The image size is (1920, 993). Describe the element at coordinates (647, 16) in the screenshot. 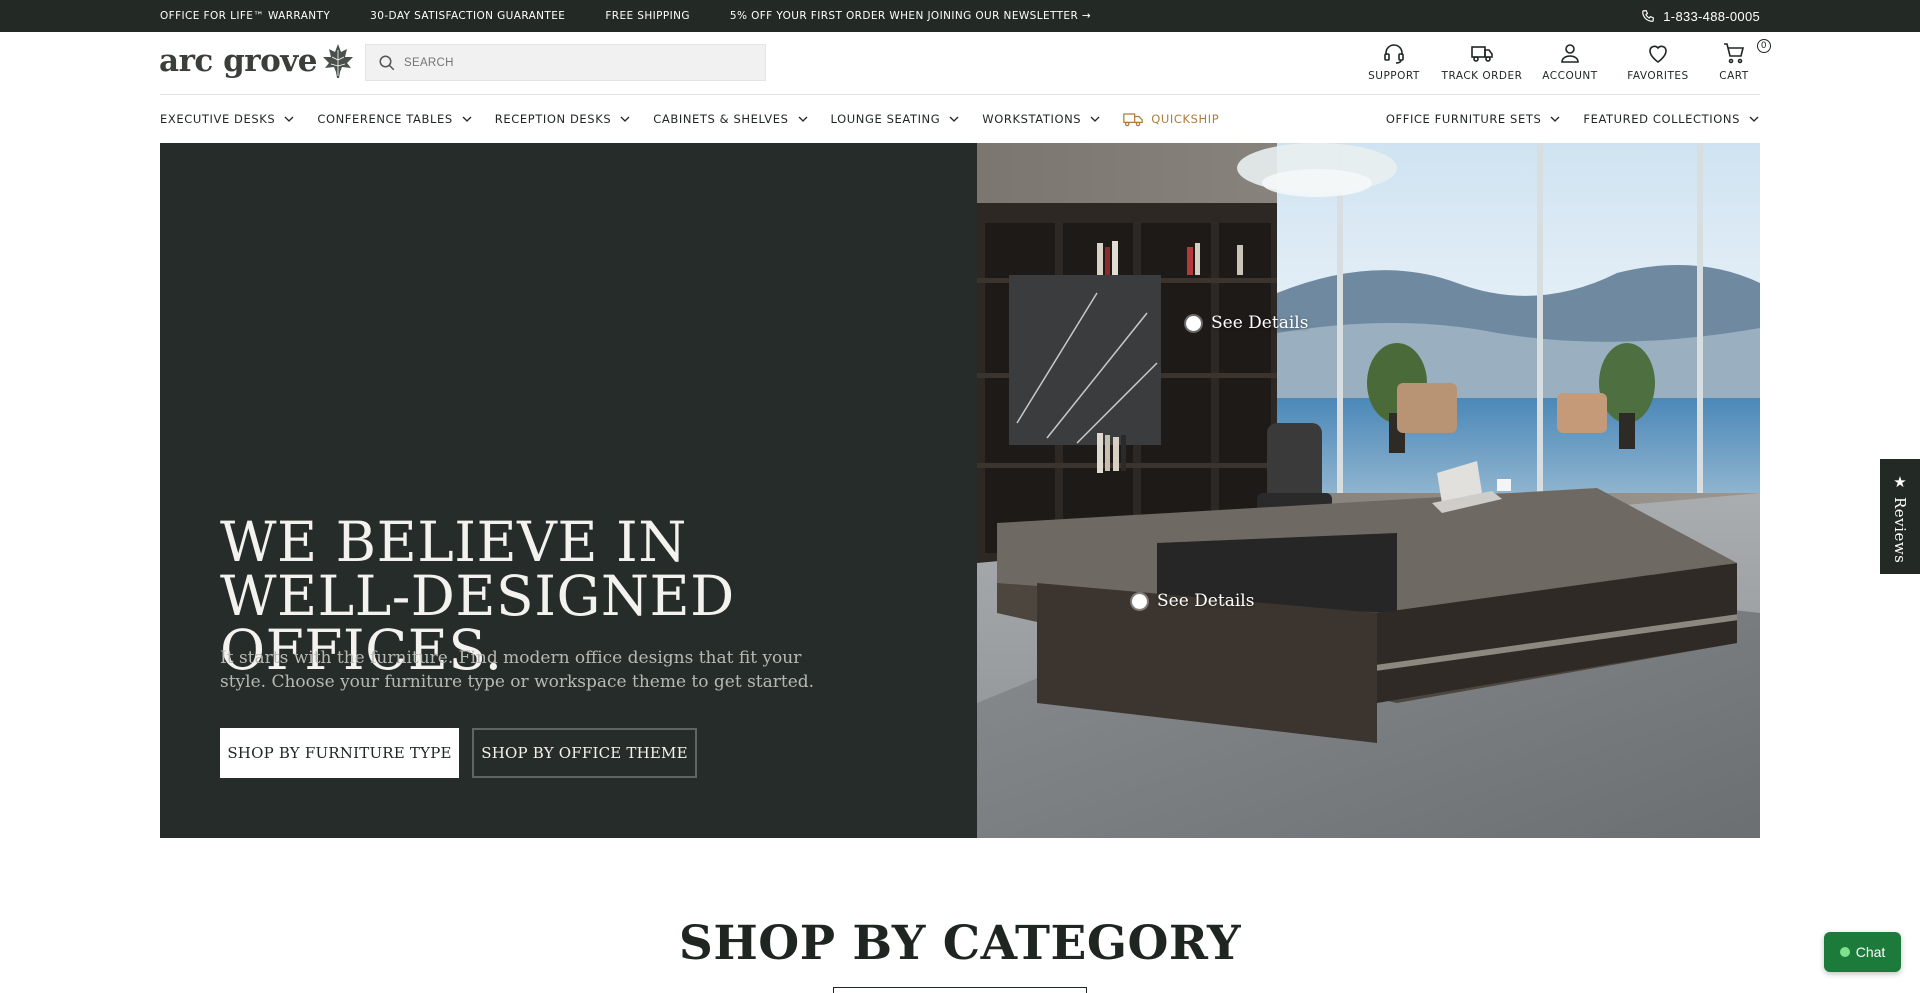

I see `free-shipping-link: FREE SHIPPING` at that location.